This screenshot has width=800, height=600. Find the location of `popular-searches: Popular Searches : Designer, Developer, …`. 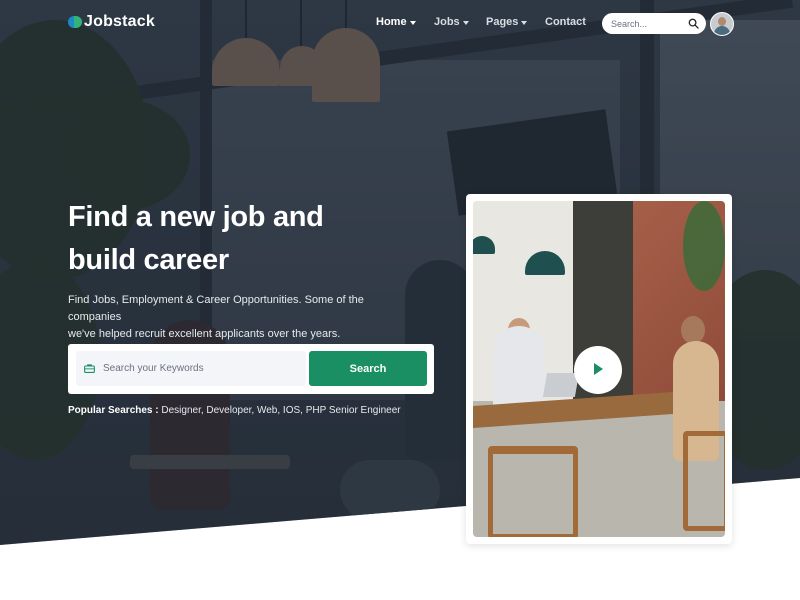

popular-searches: Popular Searches : Designer, Developer, … is located at coordinates (234, 410).